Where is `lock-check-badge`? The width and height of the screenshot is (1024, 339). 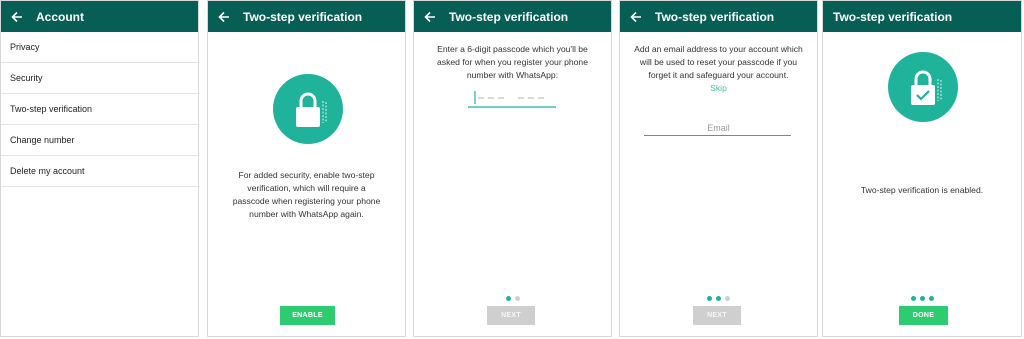 lock-check-badge is located at coordinates (923, 87).